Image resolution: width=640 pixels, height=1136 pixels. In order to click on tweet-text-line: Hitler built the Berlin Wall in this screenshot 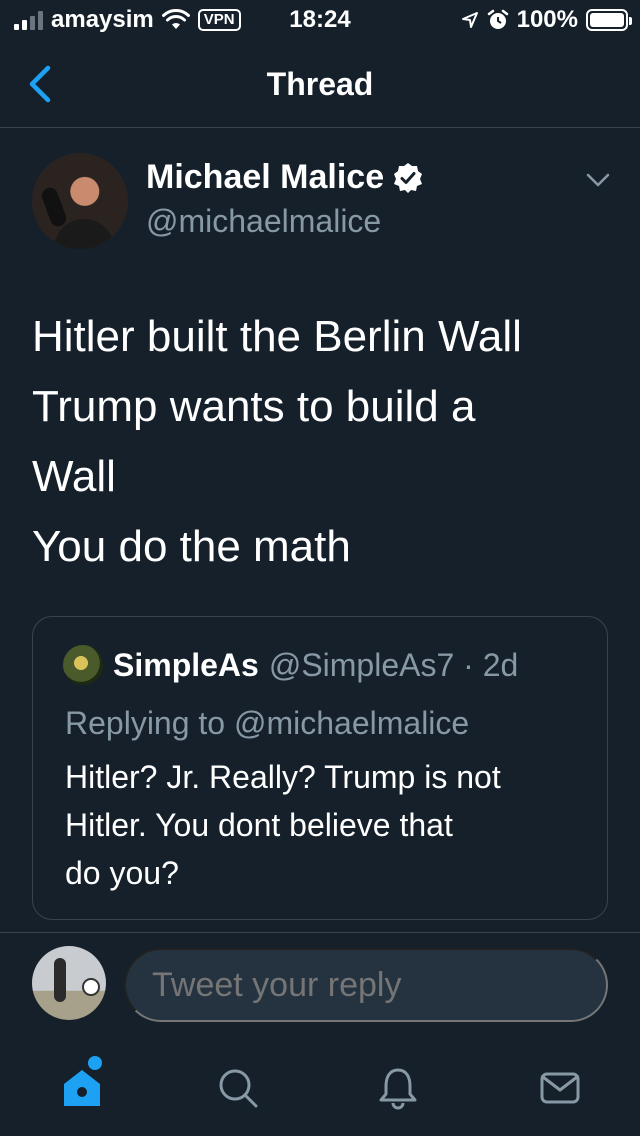, I will do `click(277, 336)`.